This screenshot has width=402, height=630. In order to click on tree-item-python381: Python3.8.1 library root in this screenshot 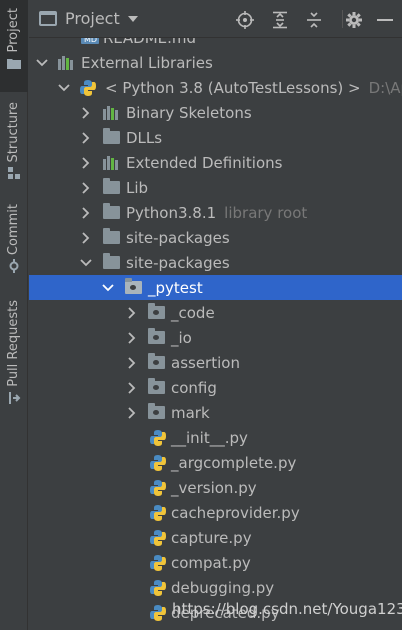, I will do `click(215, 212)`.